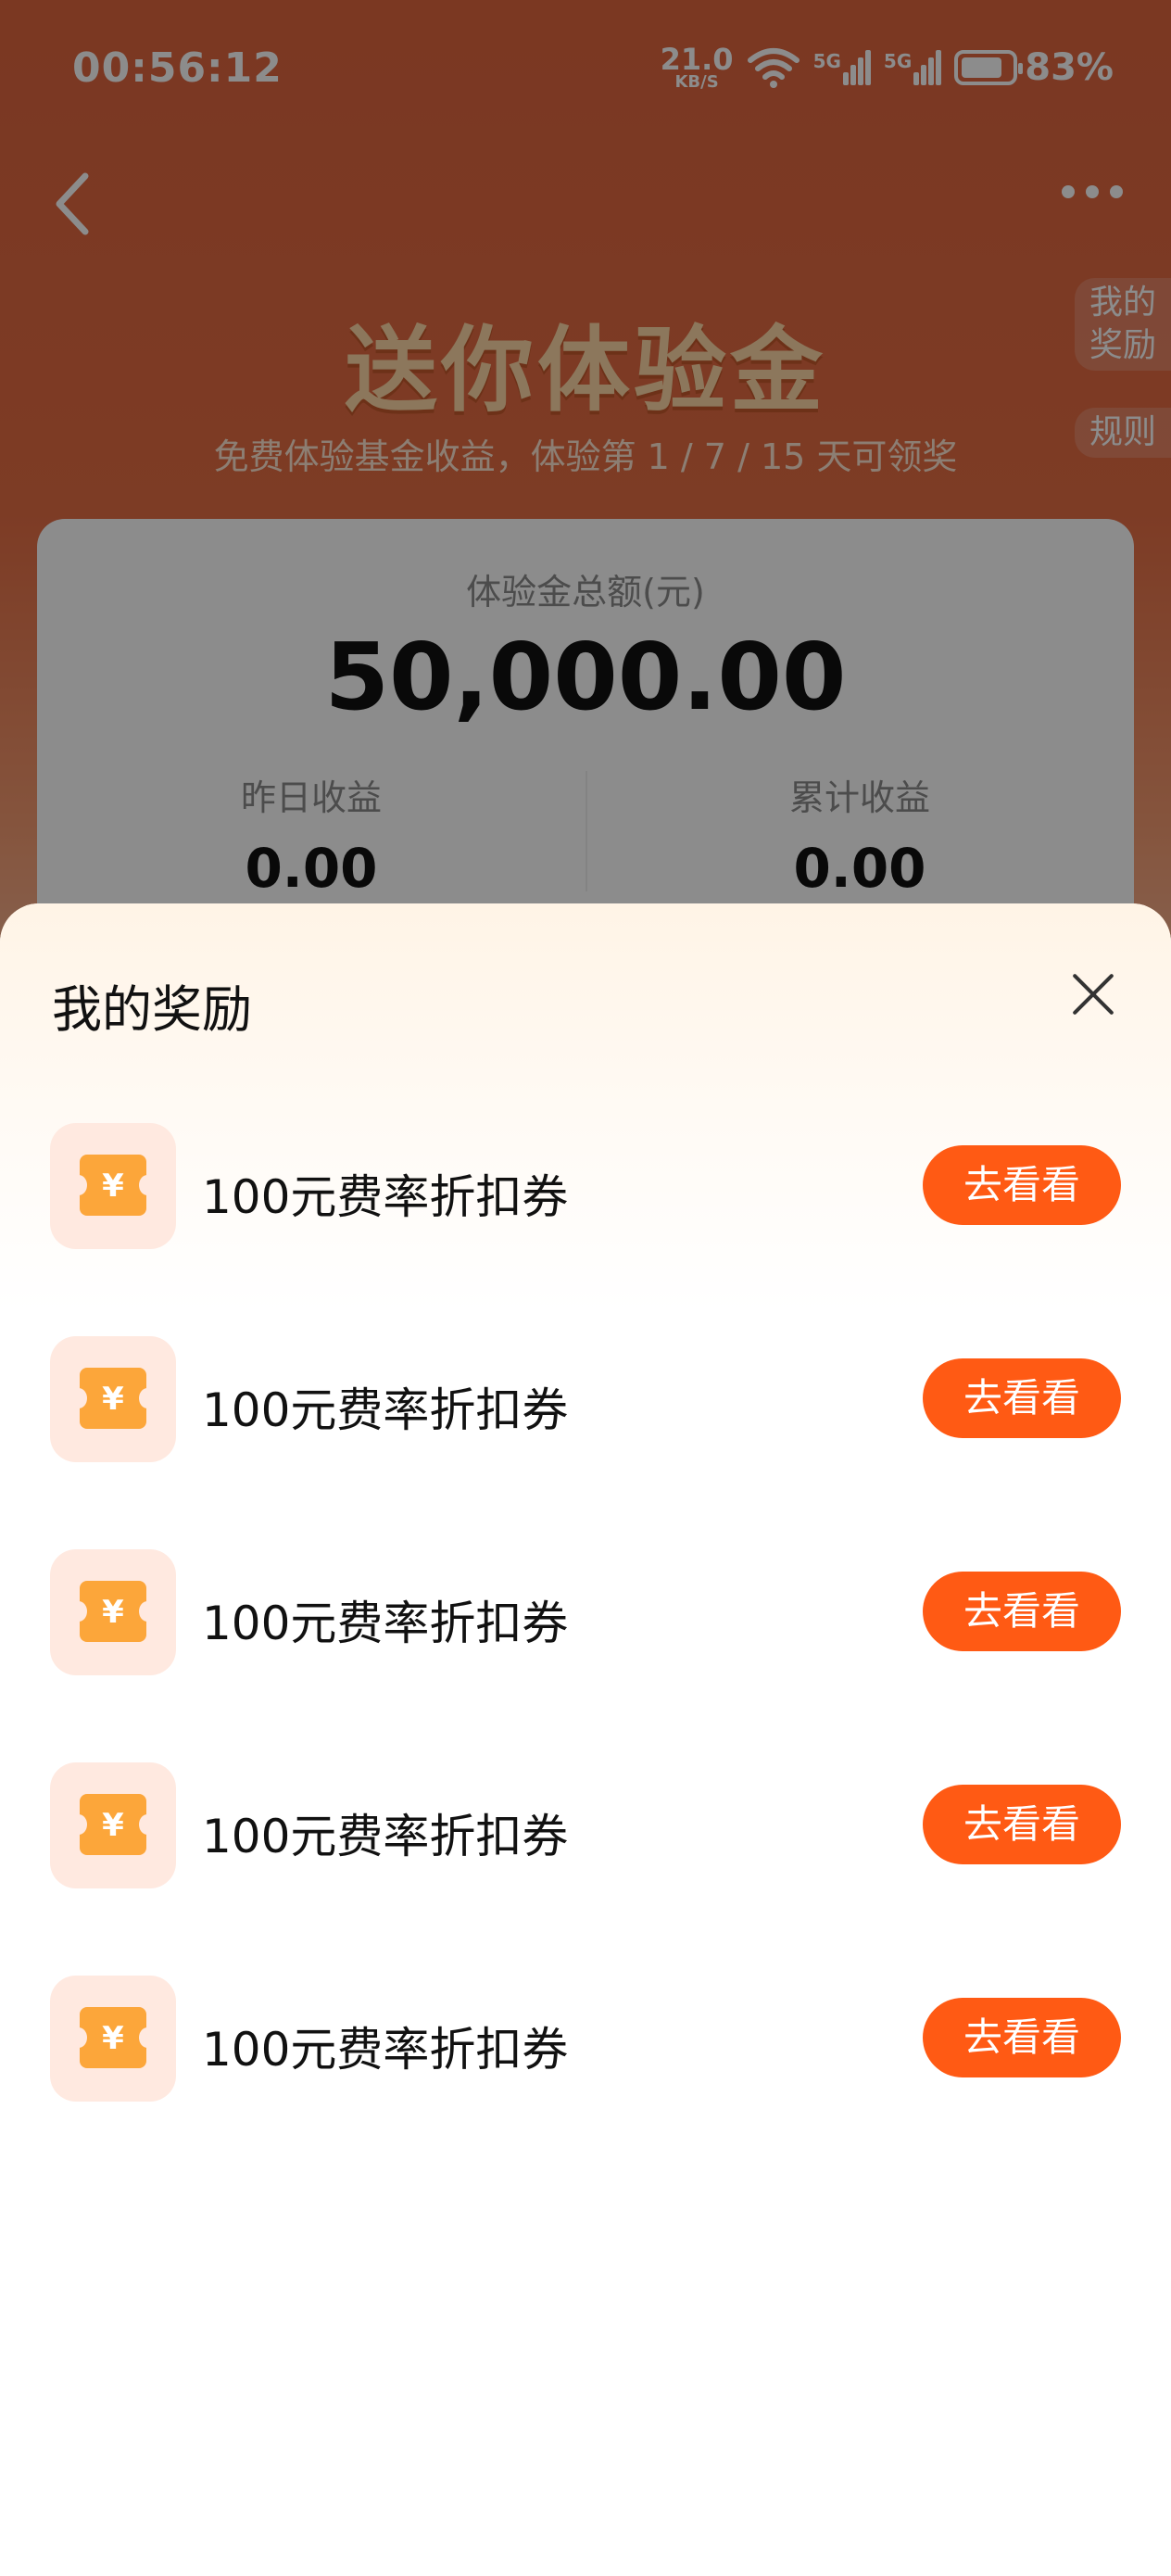 The width and height of the screenshot is (1171, 2576). I want to click on close-icon, so click(1093, 994).